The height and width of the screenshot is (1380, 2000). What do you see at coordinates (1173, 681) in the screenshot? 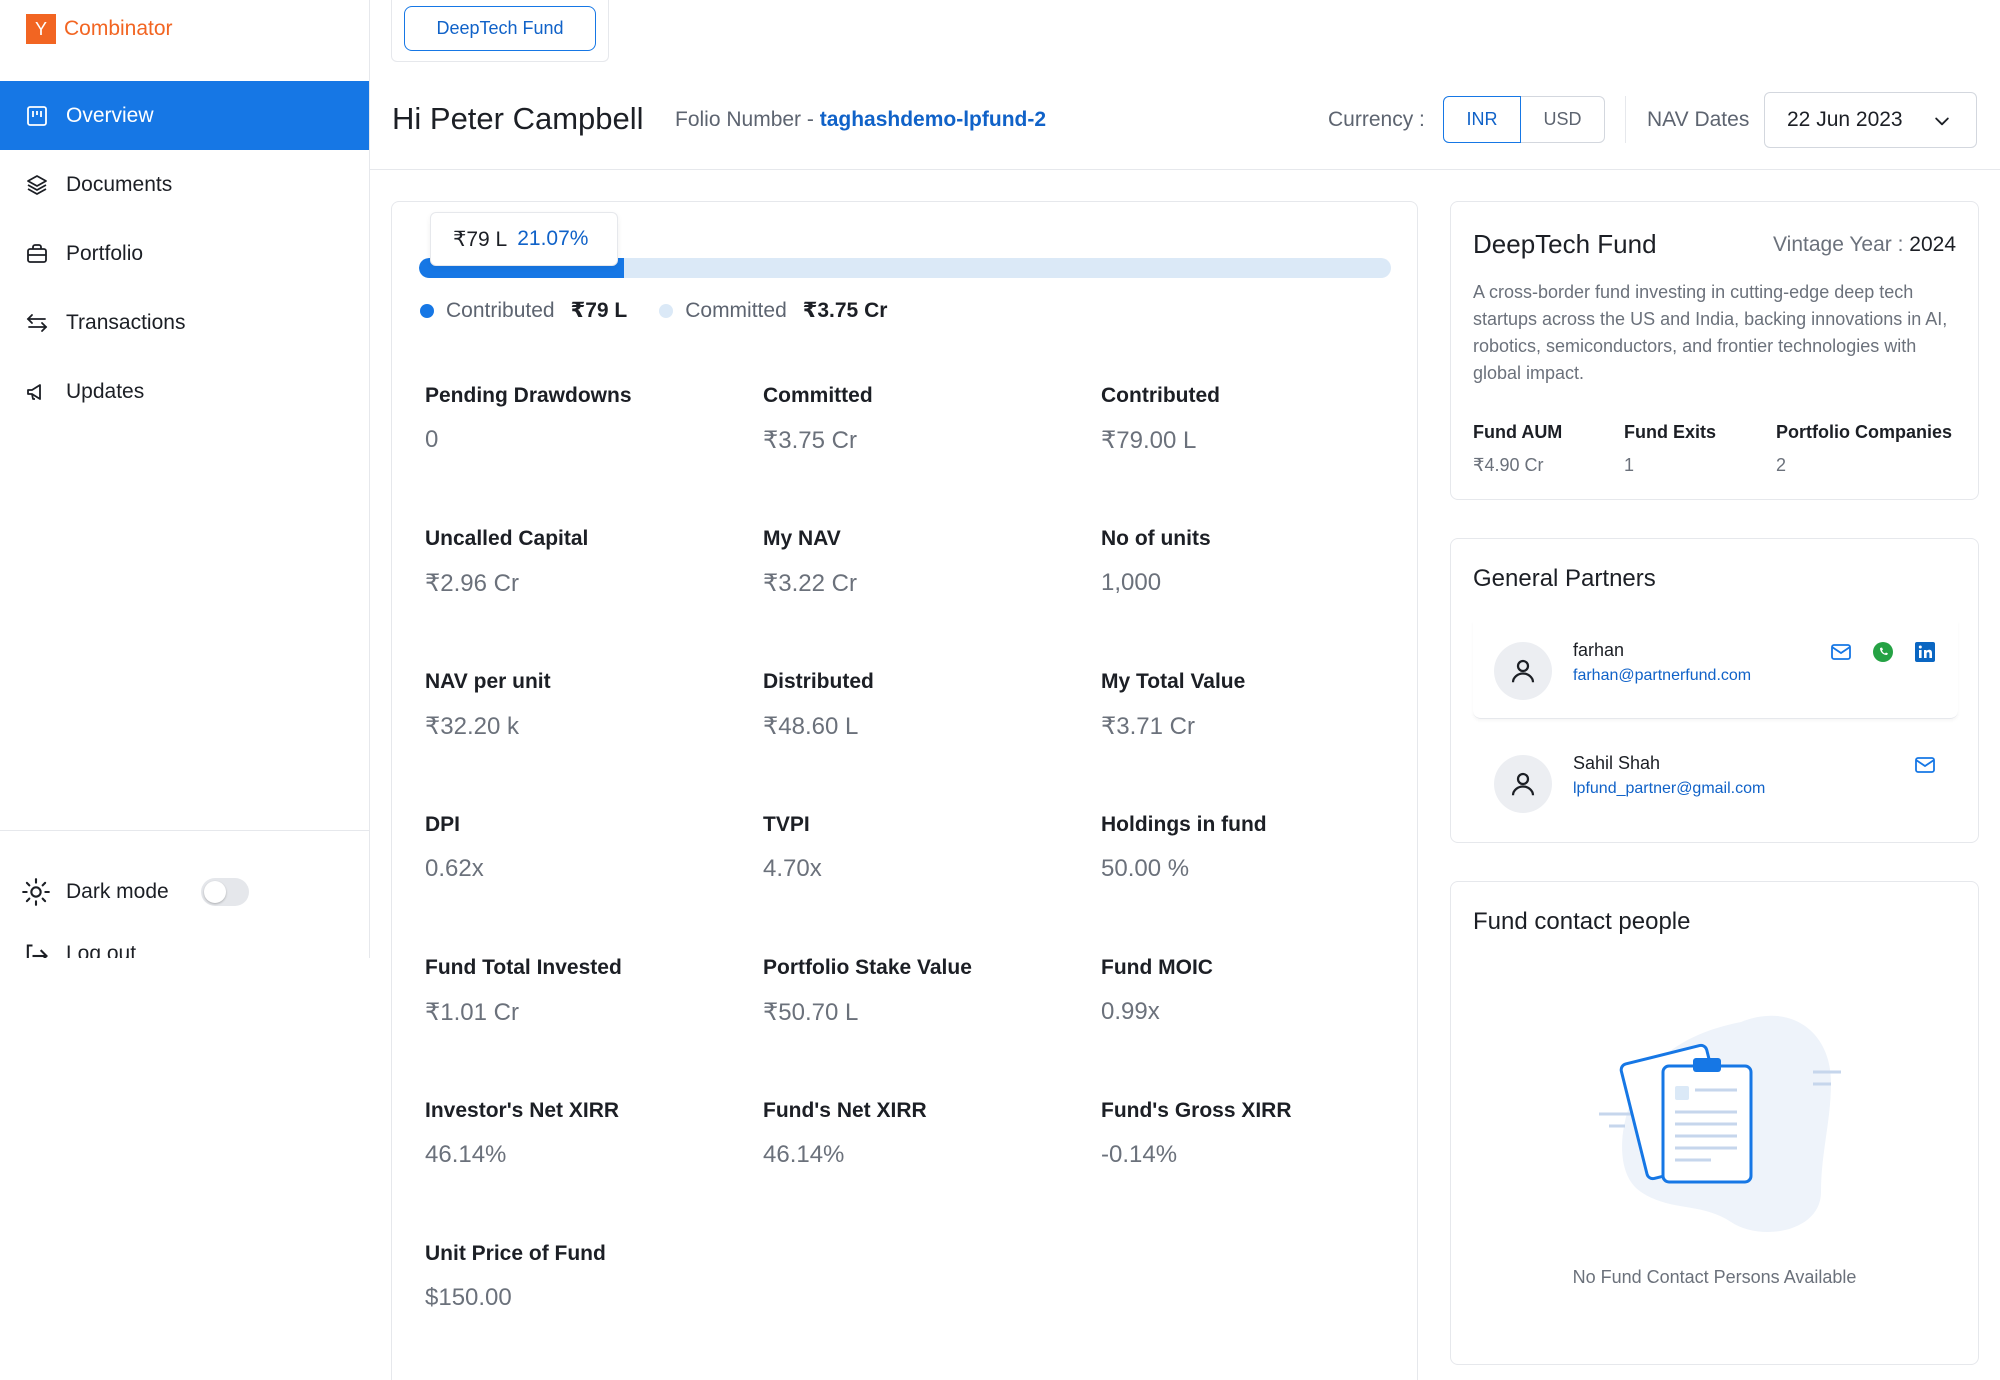
I see `metric-label: My Total Value` at bounding box center [1173, 681].